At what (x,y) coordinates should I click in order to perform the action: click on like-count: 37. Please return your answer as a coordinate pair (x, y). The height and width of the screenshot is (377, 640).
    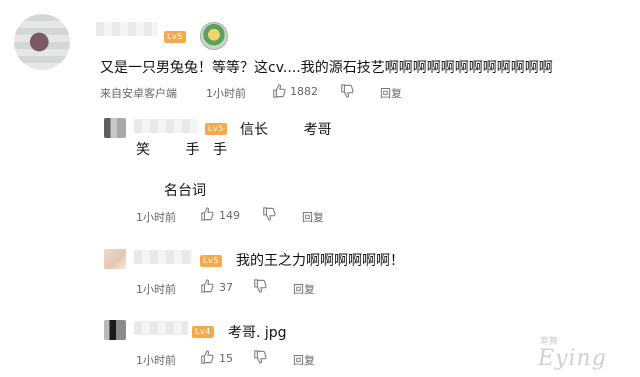
    Looking at the image, I should click on (226, 287).